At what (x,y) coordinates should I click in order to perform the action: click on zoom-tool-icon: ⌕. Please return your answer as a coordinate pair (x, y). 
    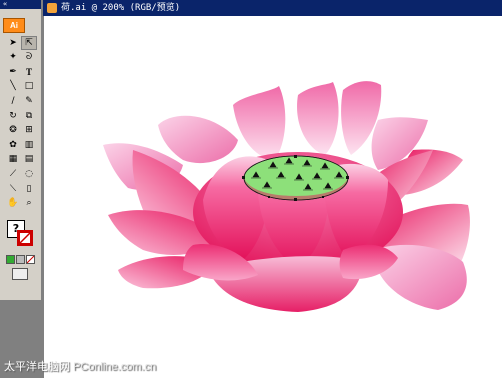
    Looking at the image, I should click on (29, 203).